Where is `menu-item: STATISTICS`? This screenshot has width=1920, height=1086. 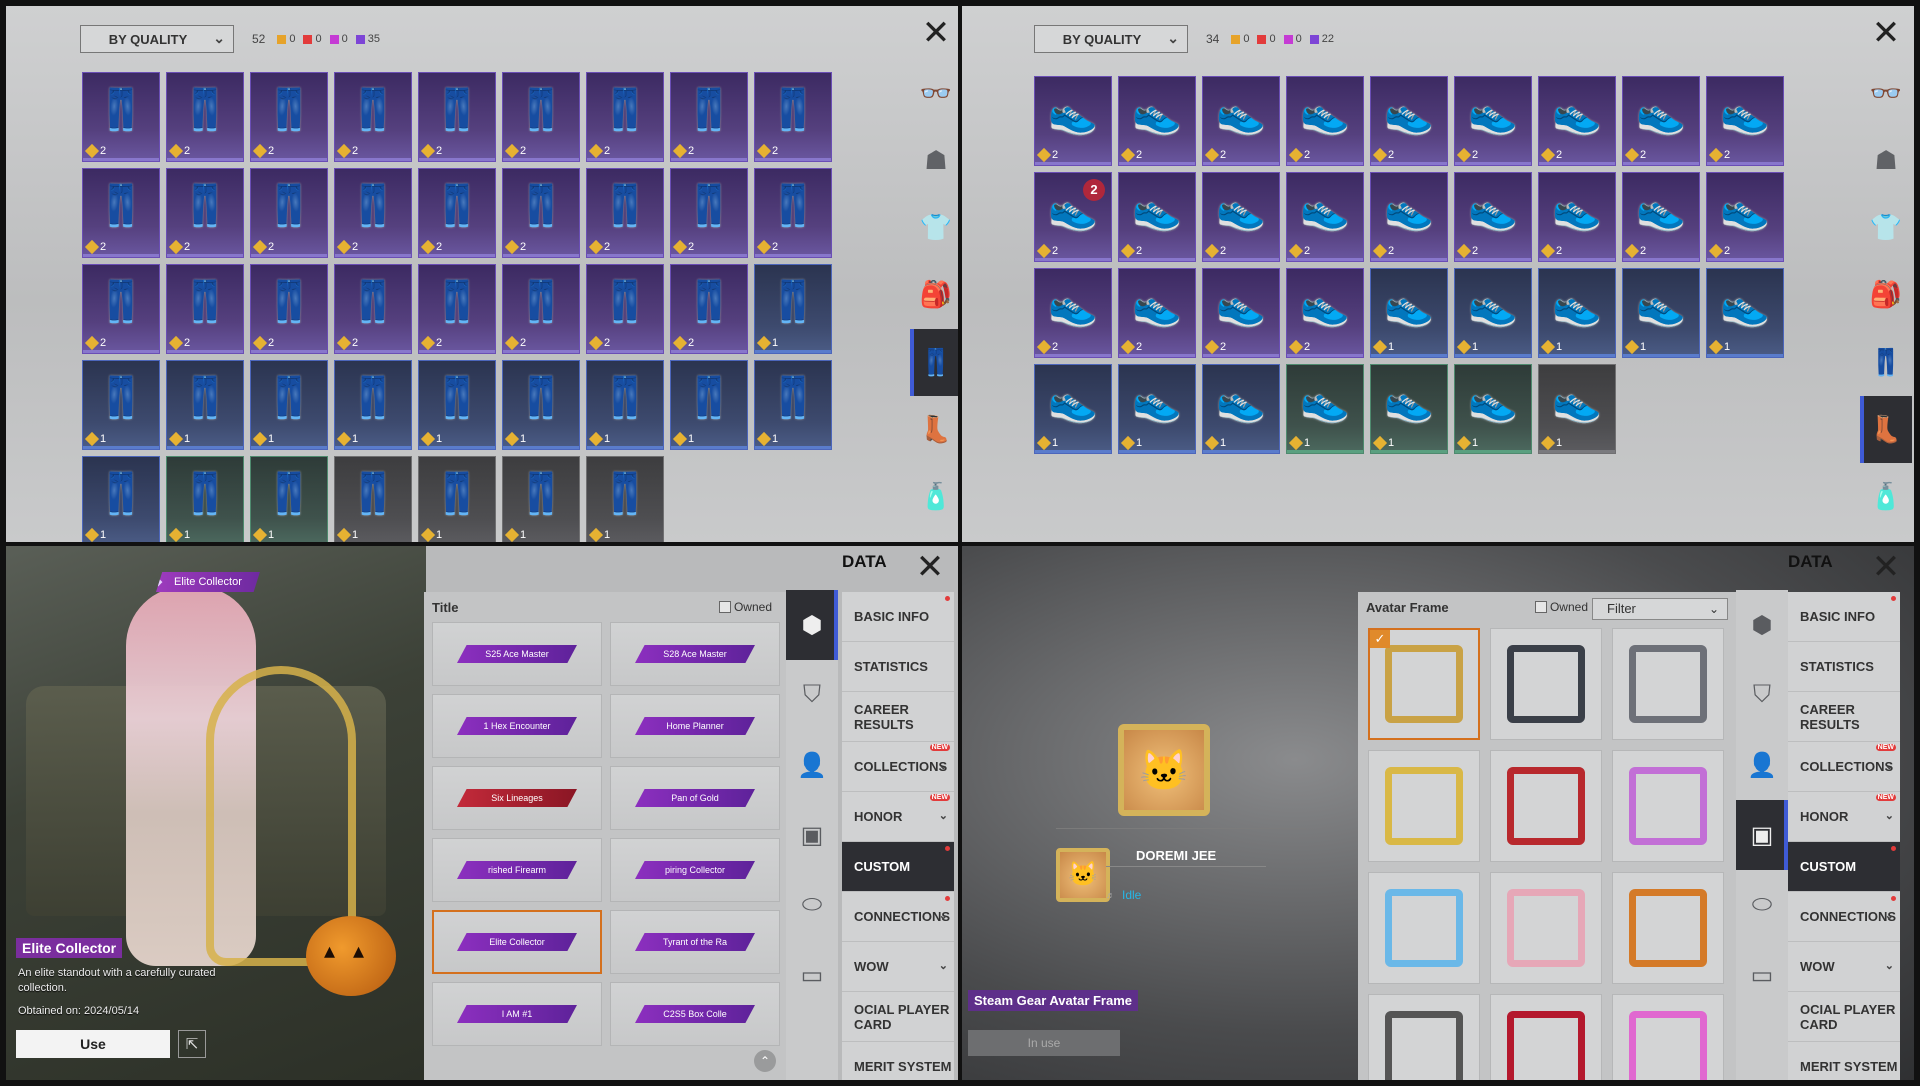 menu-item: STATISTICS is located at coordinates (898, 667).